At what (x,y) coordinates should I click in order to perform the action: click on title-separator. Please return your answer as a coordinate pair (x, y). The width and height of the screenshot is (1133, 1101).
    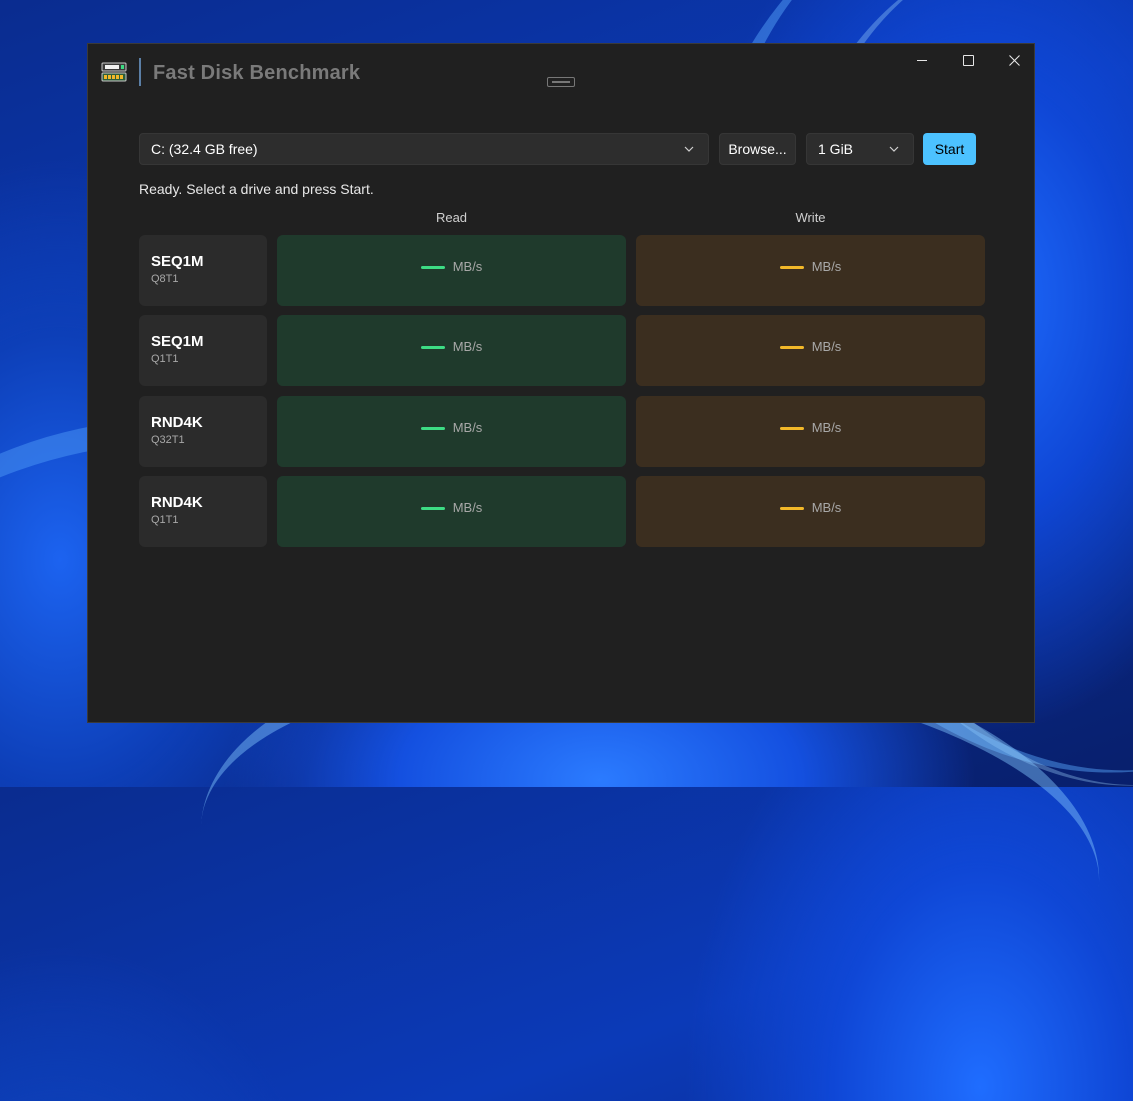
    Looking at the image, I should click on (140, 72).